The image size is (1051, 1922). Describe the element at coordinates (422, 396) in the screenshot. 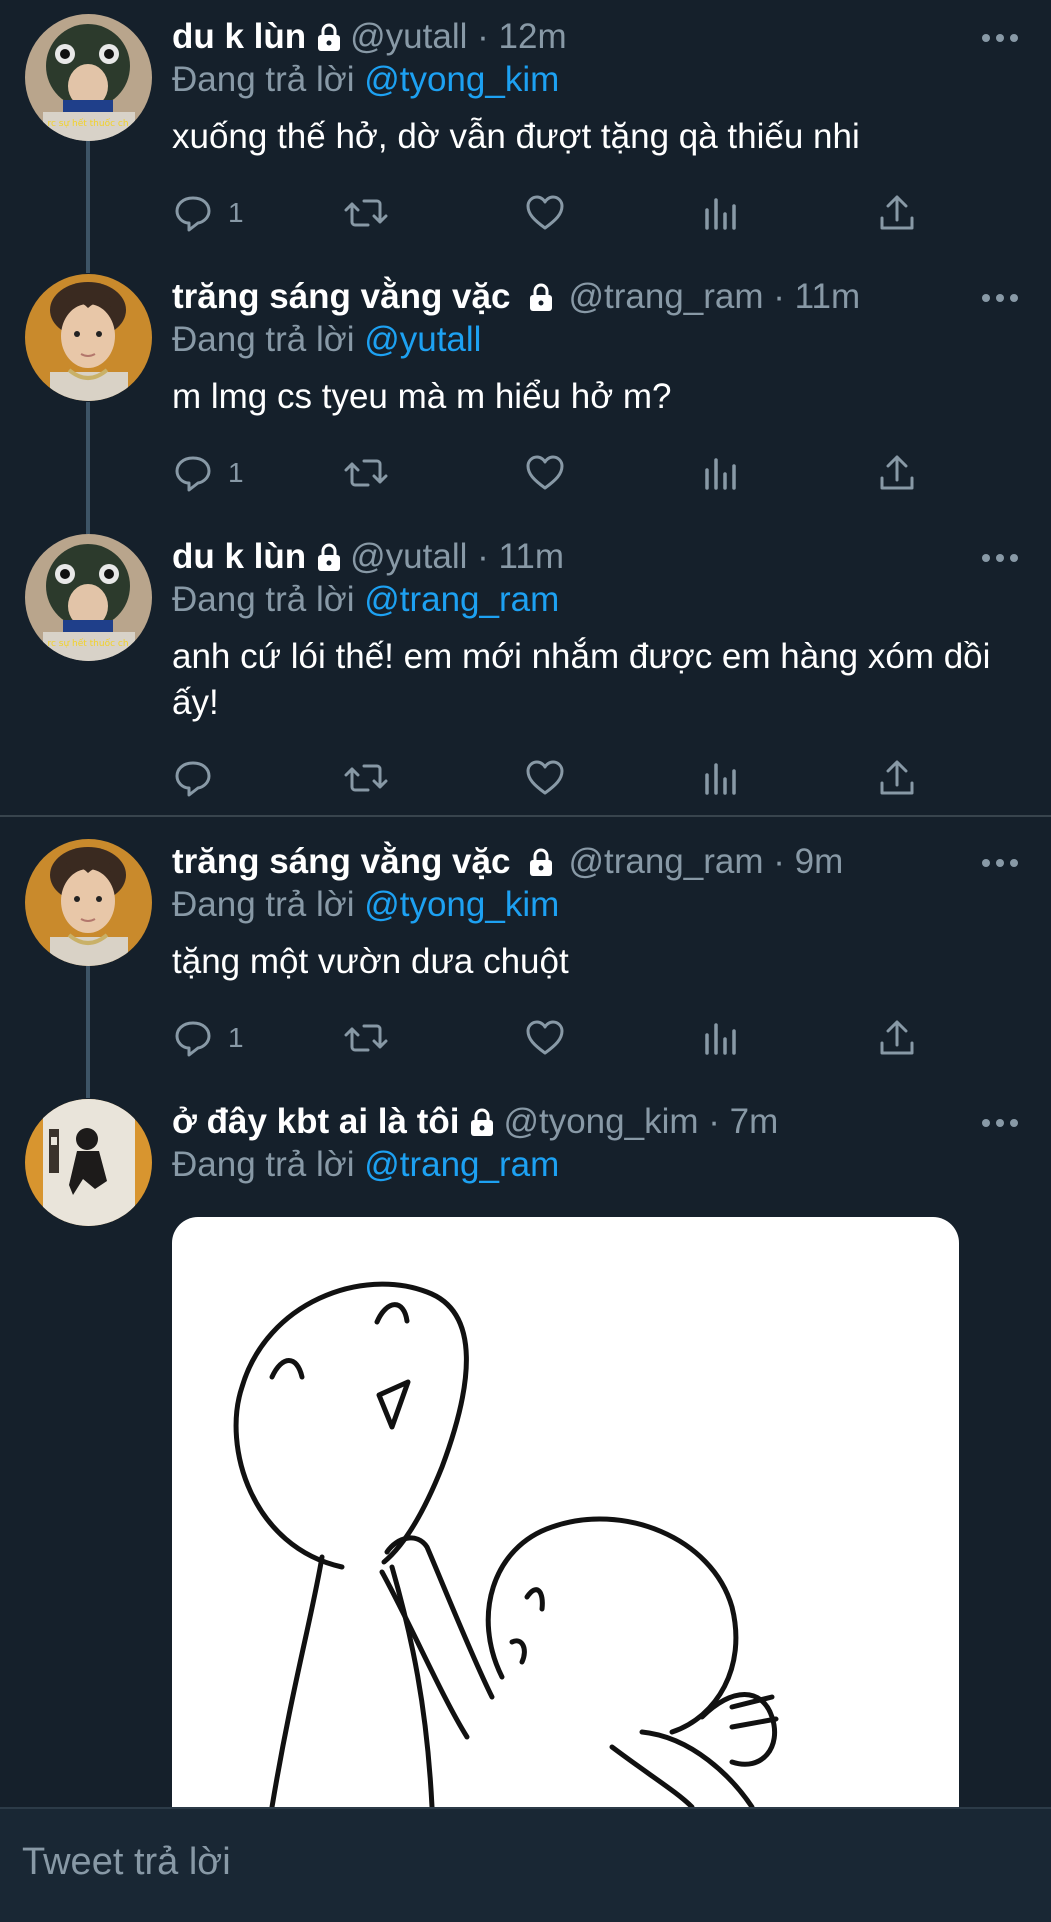

I see `tweet-text: m lmg cs tyeu mà m hiểu hở m?` at that location.